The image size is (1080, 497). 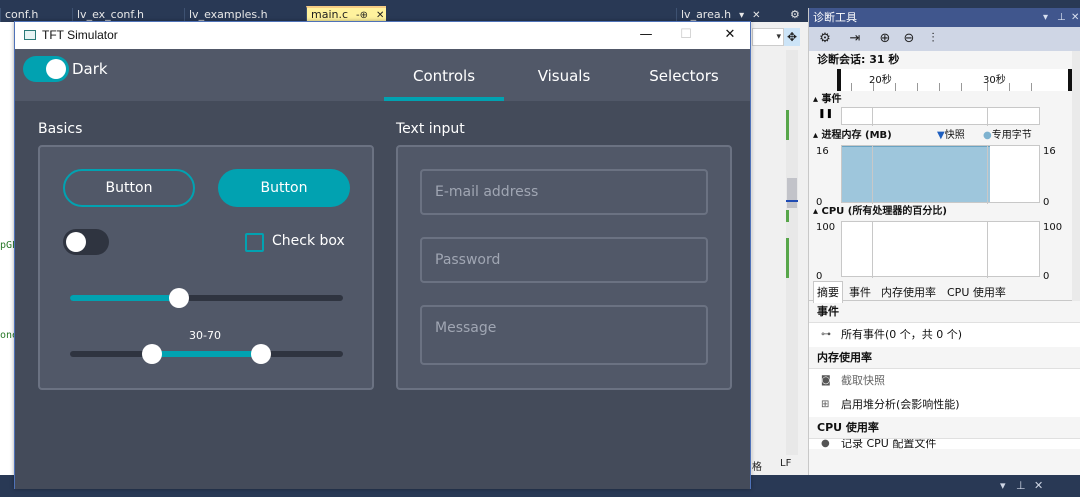 What do you see at coordinates (884, 211) in the screenshot?
I see `cpu-title: CPU (所有处理器的百分比)` at bounding box center [884, 211].